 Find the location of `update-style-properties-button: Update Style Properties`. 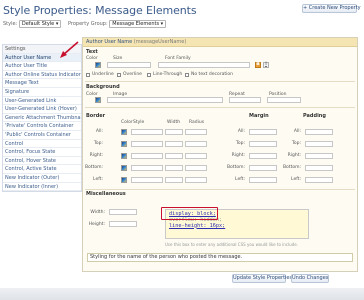

update-style-properties-button: Update Style Properties is located at coordinates (262, 278).